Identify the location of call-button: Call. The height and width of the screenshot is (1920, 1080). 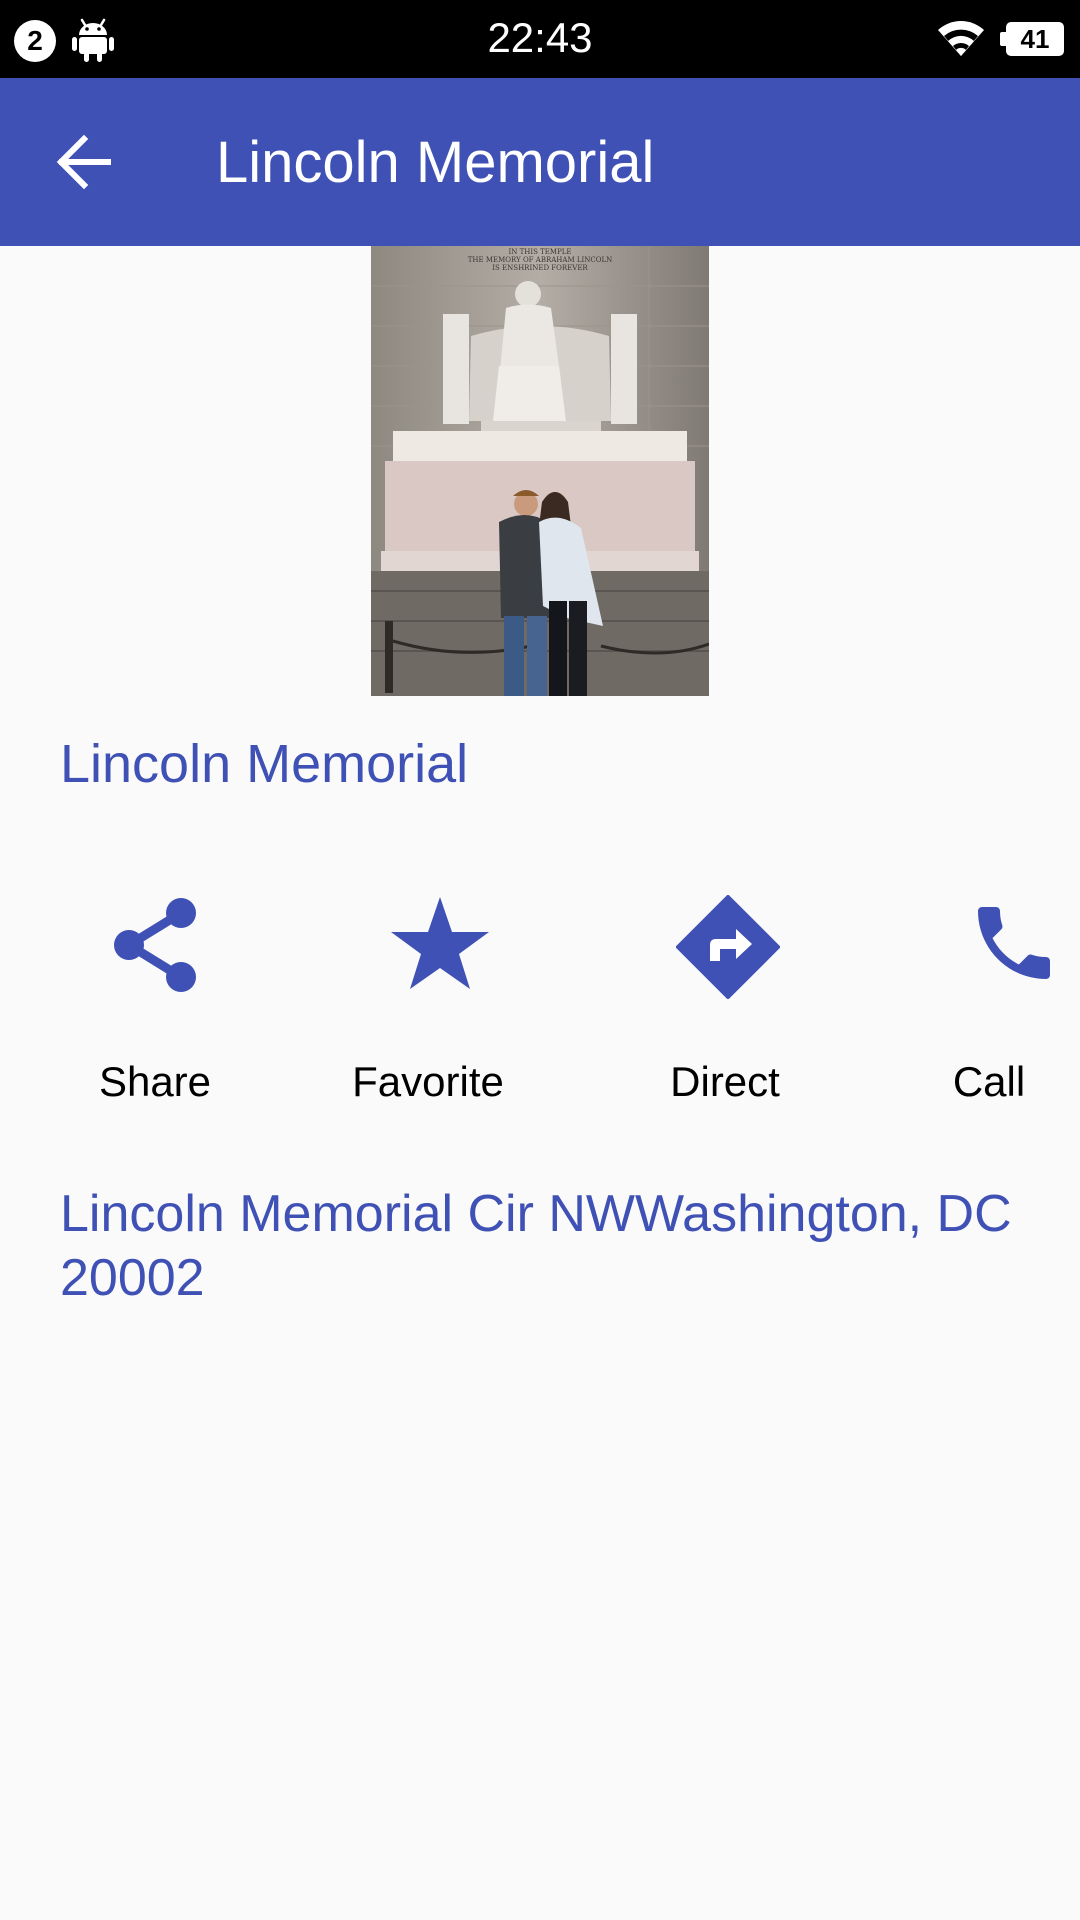
(977, 1007).